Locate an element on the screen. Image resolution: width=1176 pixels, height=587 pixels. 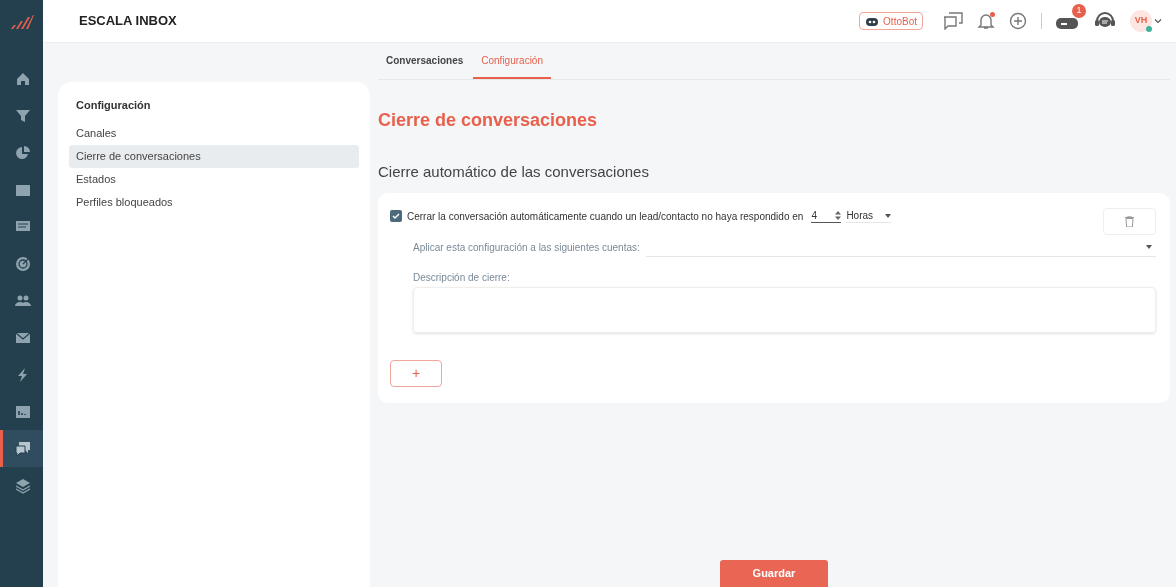
filter-icon is located at coordinates (23, 115).